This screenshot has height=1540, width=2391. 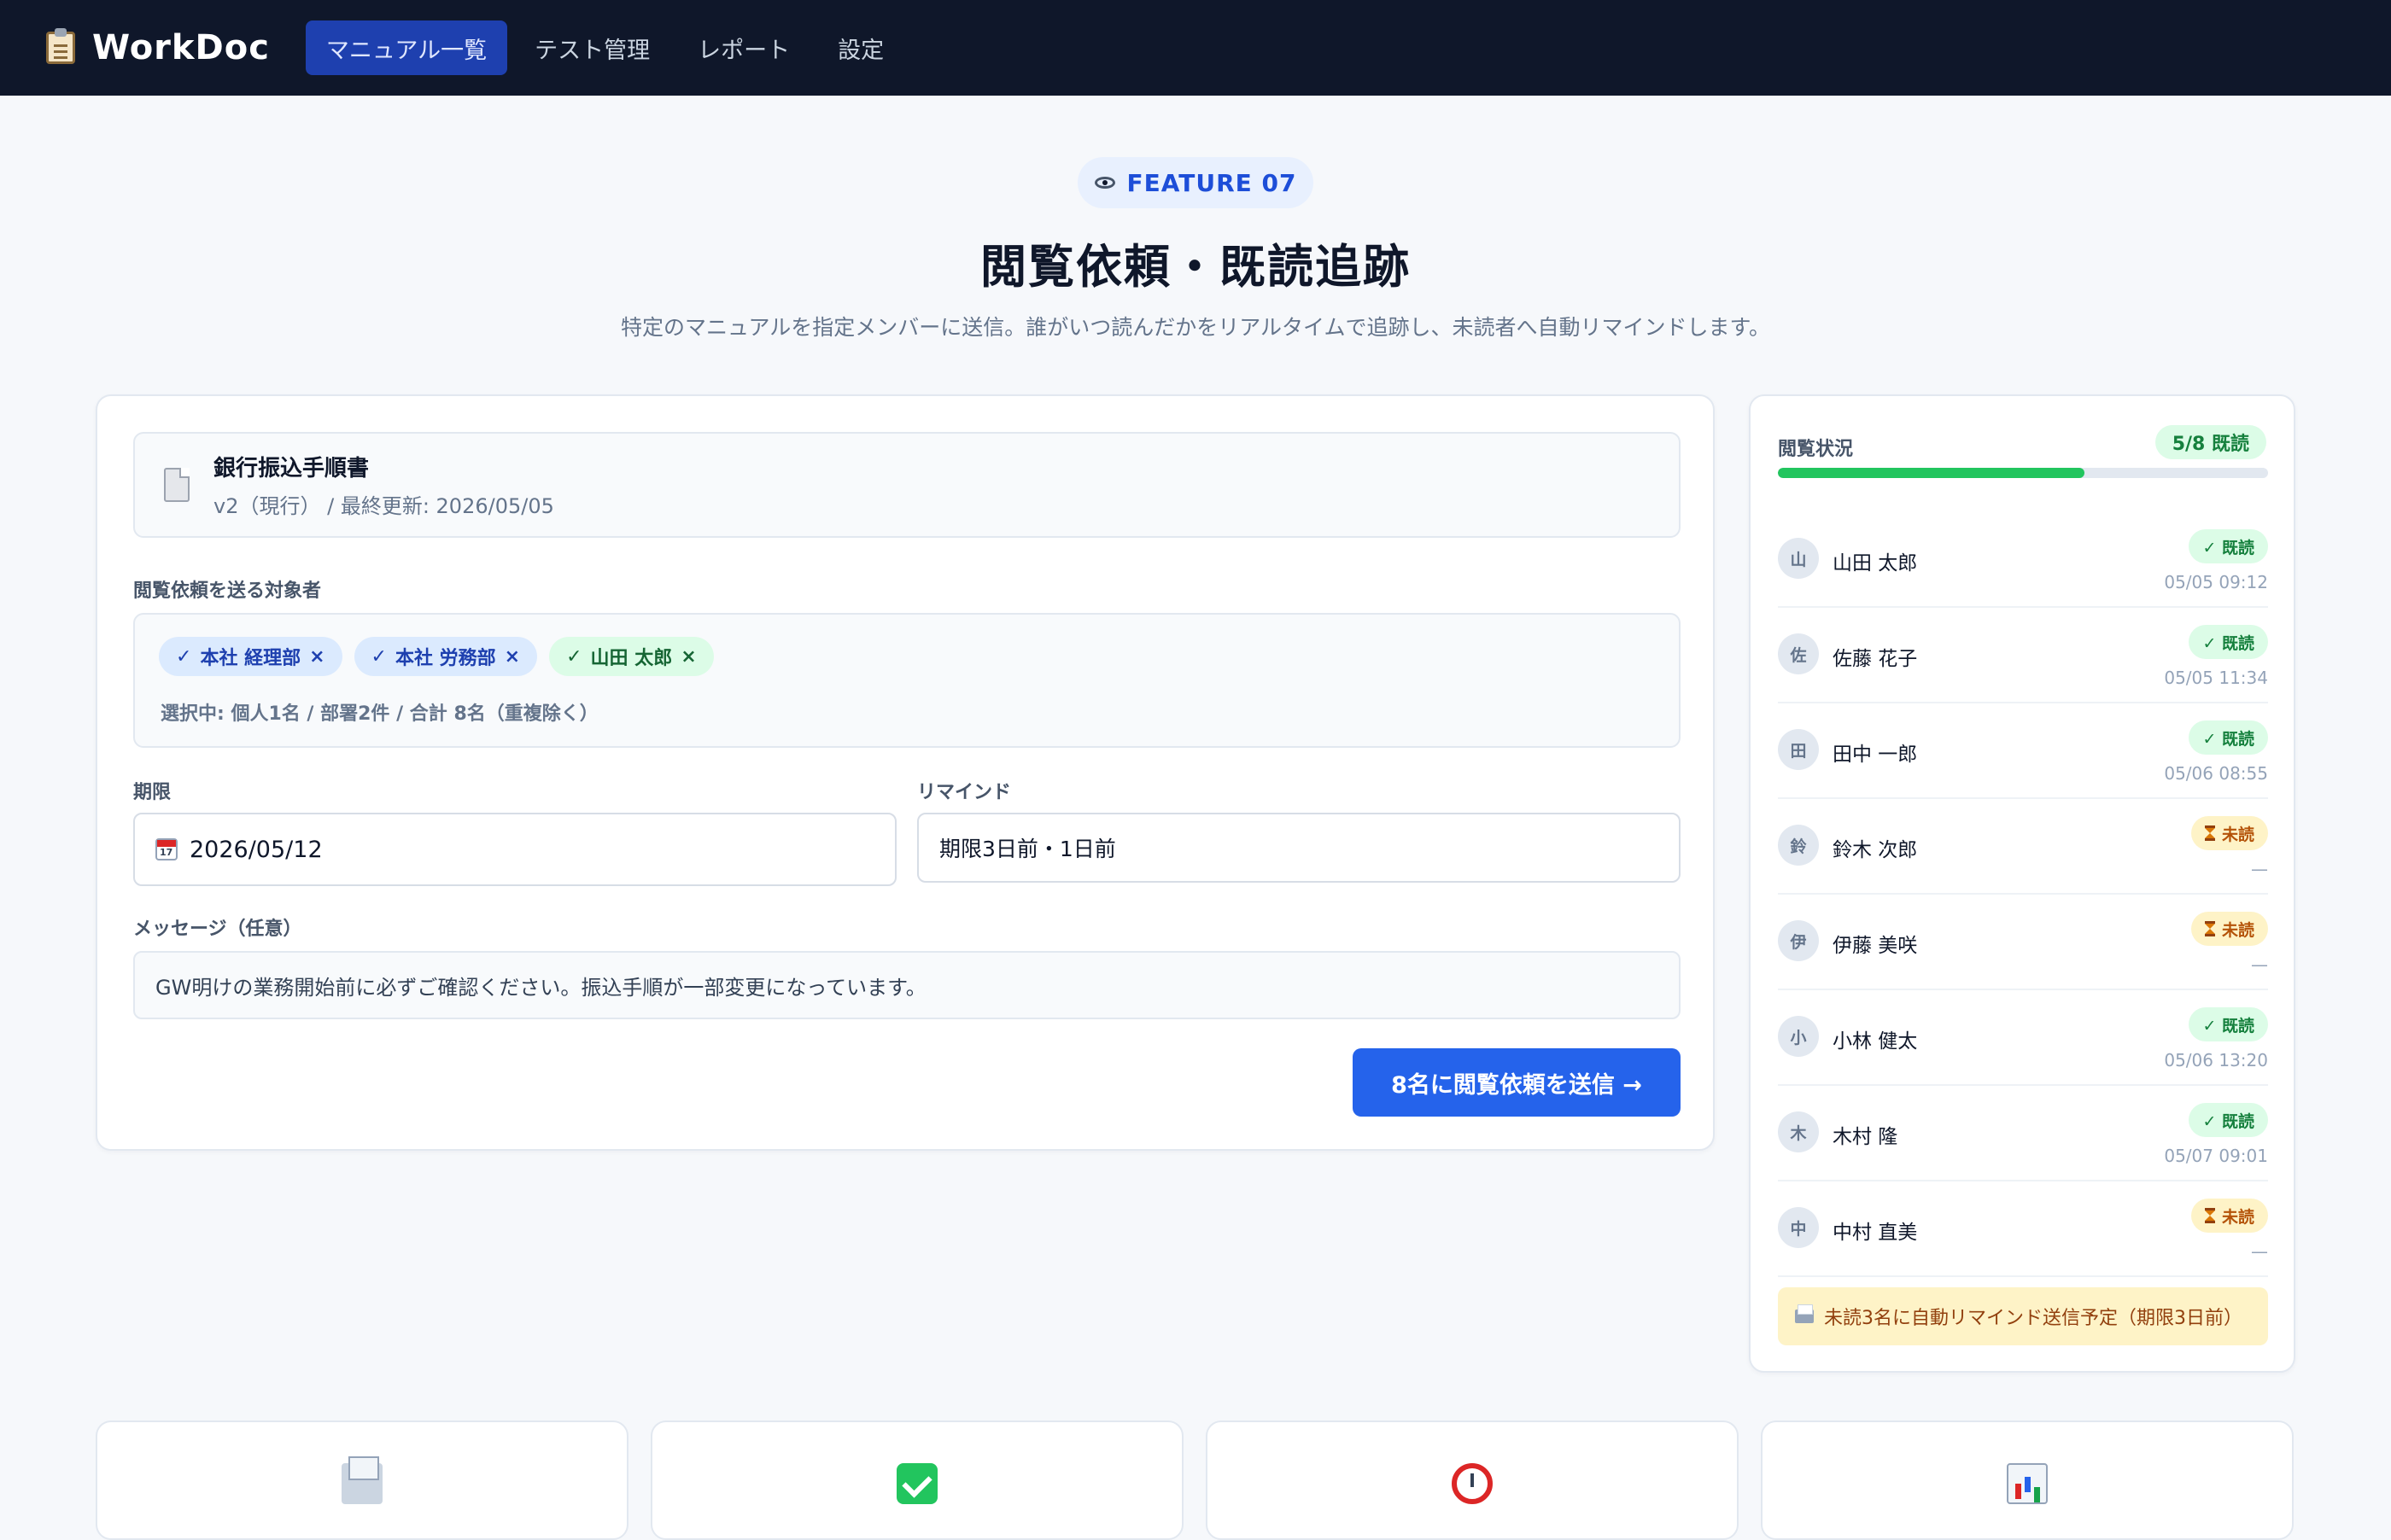 What do you see at coordinates (167, 849) in the screenshot?
I see `calendar-icon` at bounding box center [167, 849].